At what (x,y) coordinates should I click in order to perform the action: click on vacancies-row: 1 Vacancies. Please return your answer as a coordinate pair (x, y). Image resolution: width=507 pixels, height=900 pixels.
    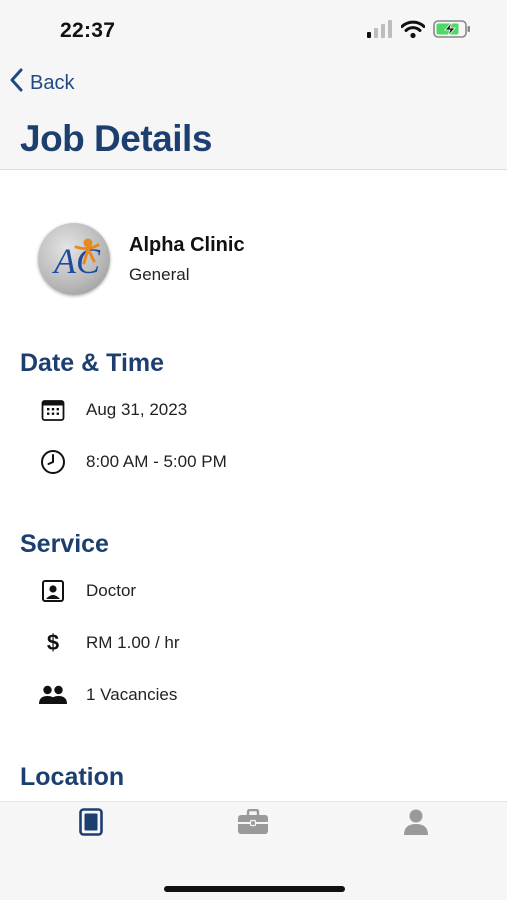
    Looking at the image, I should click on (107, 695).